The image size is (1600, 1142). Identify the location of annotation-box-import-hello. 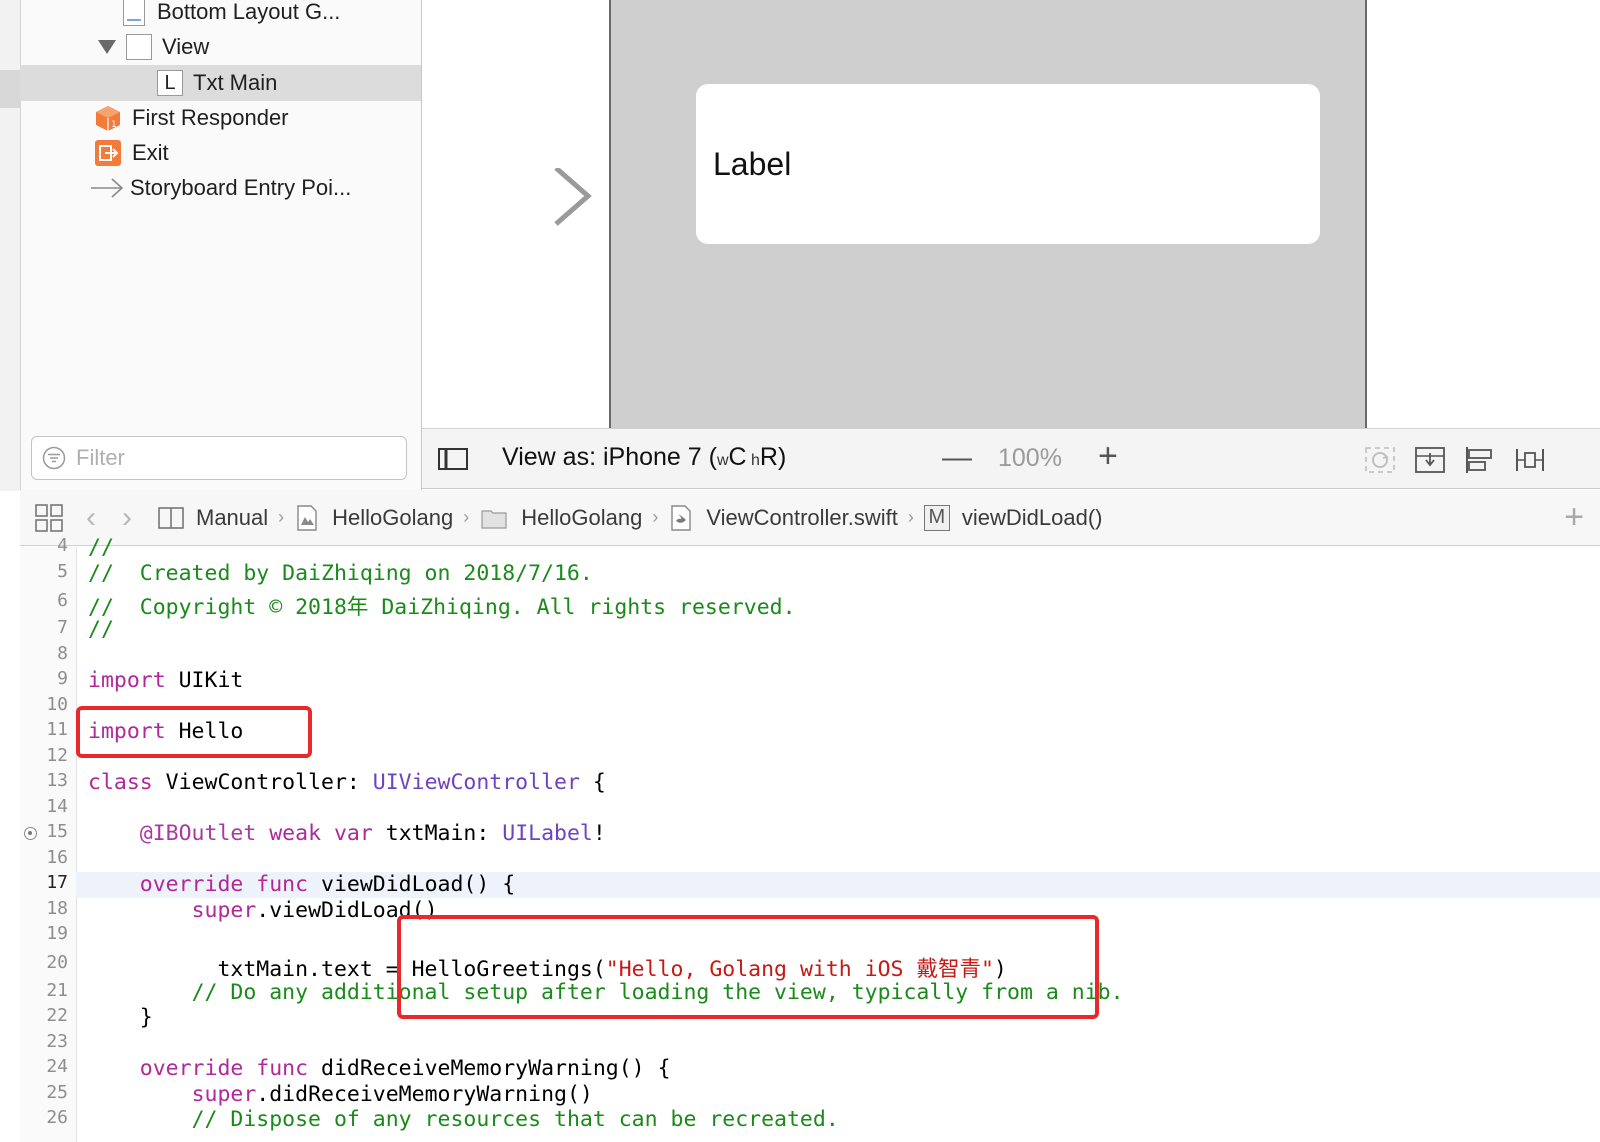
(194, 732).